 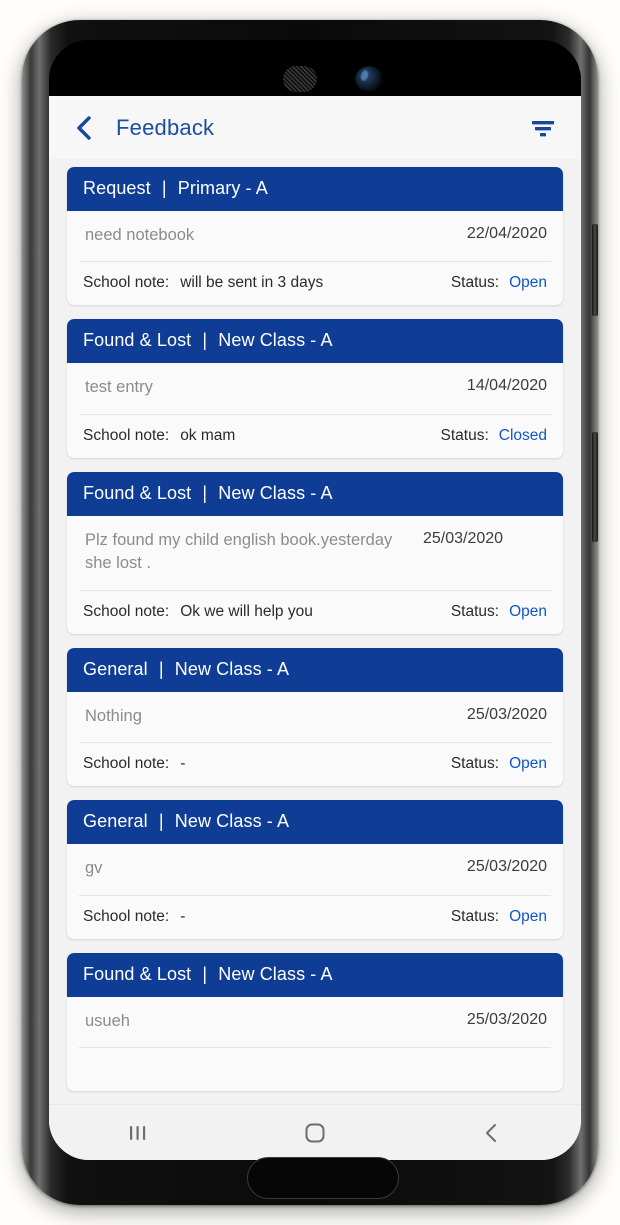 What do you see at coordinates (113, 715) in the screenshot?
I see `feedback-message: Nothing` at bounding box center [113, 715].